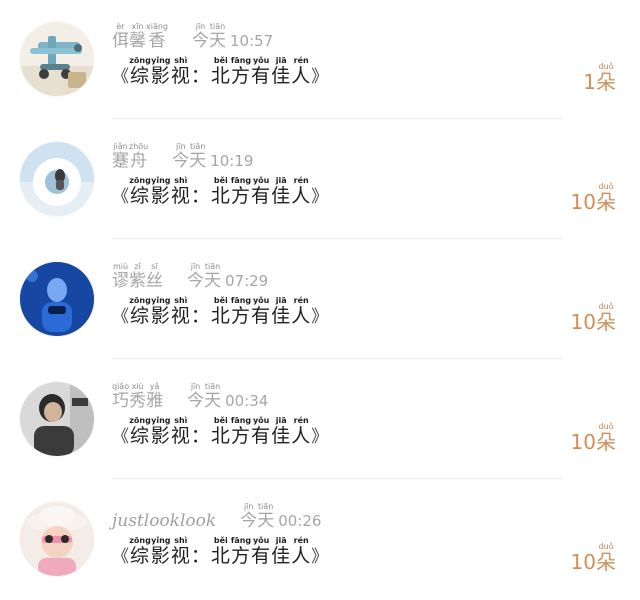  Describe the element at coordinates (154, 281) in the screenshot. I see `char: 丝` at that location.